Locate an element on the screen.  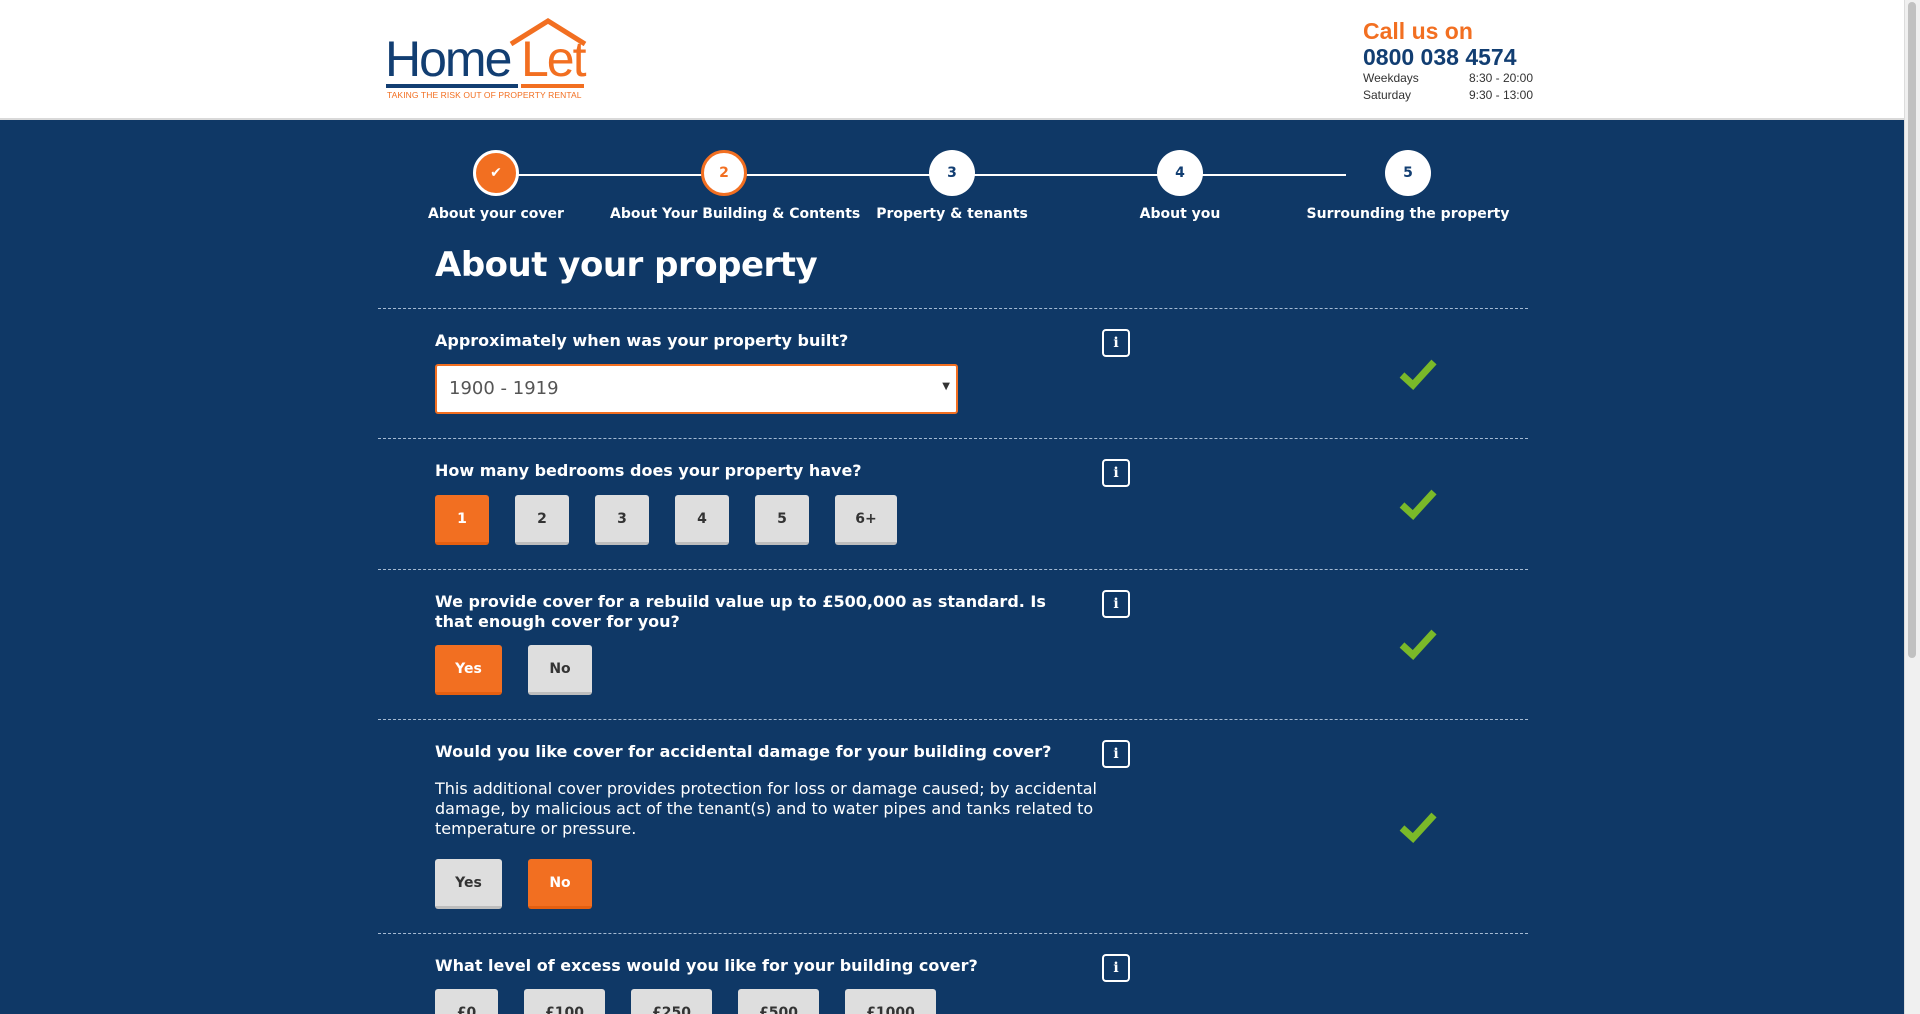
step-property-tenants: 3 Property & tenants is located at coordinates (952, 186).